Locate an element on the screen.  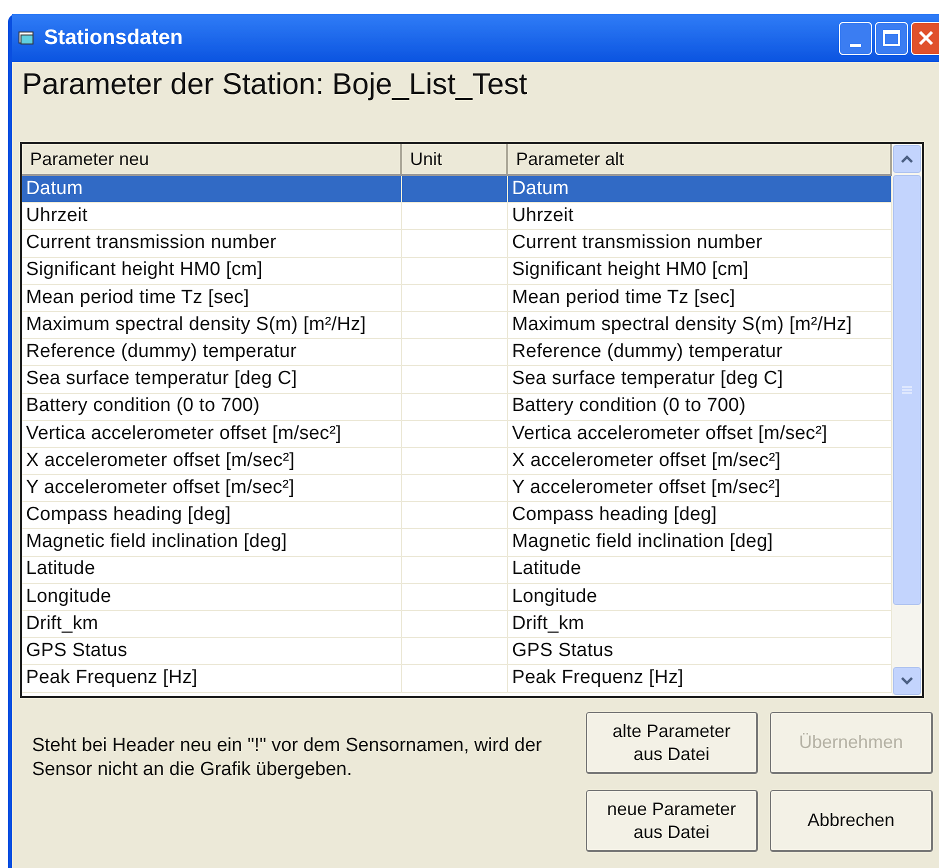
close-button is located at coordinates (925, 38).